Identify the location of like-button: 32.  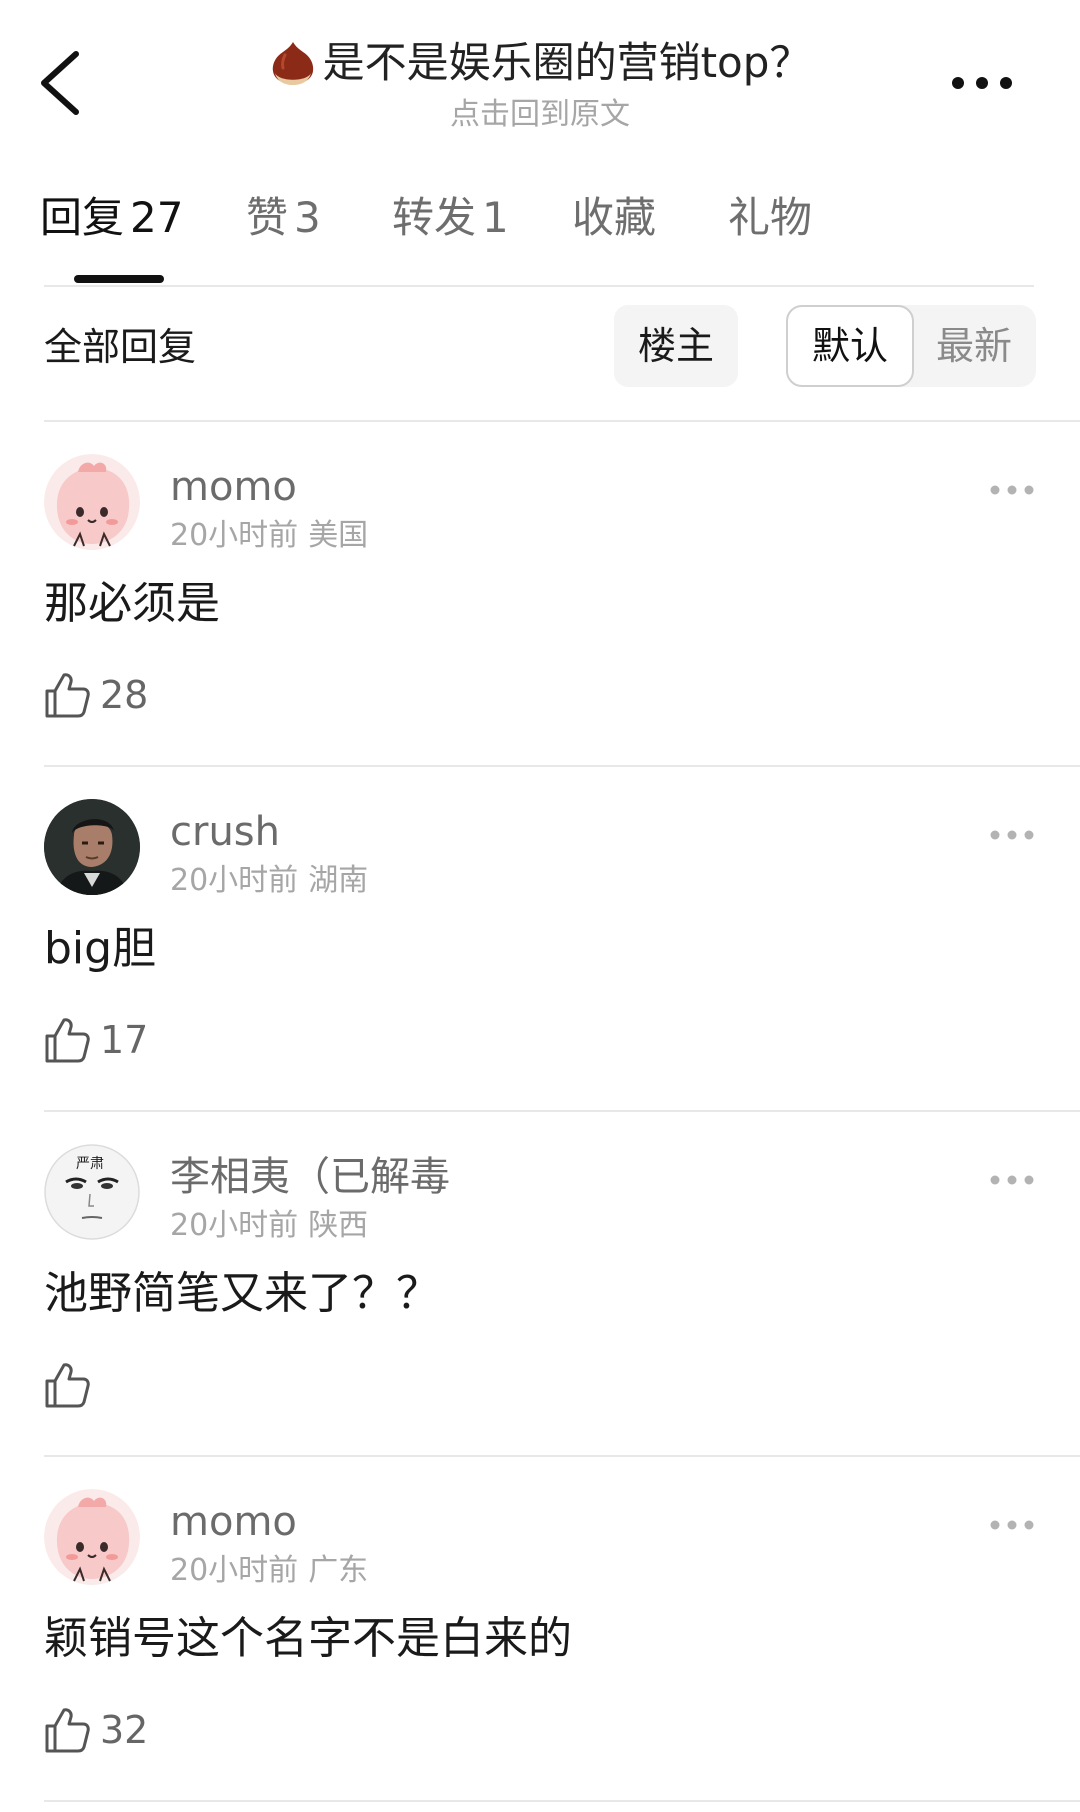
(96, 1730).